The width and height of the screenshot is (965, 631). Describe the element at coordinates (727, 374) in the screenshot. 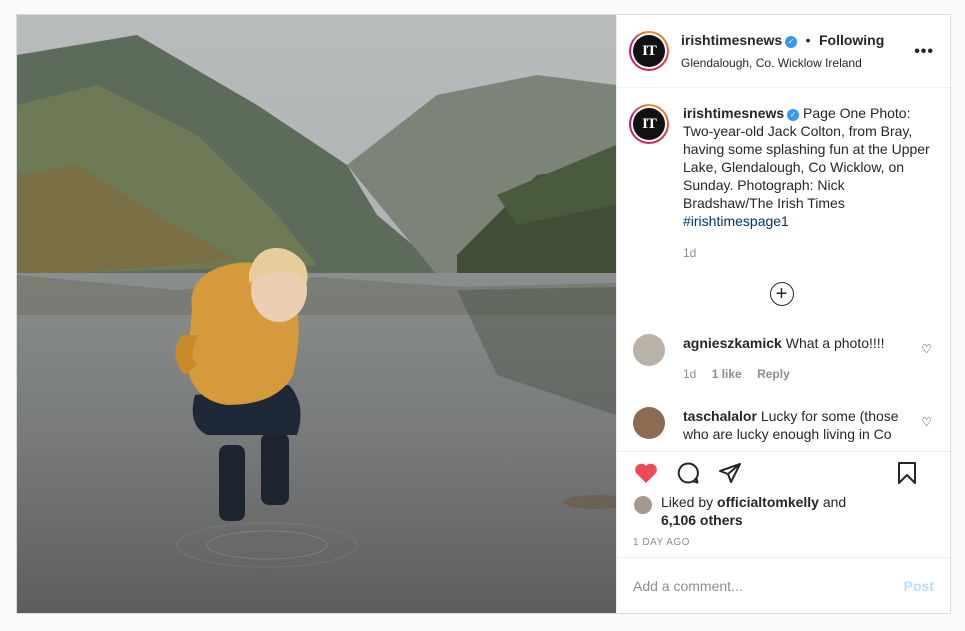

I see `comment-likes: 1 like` at that location.